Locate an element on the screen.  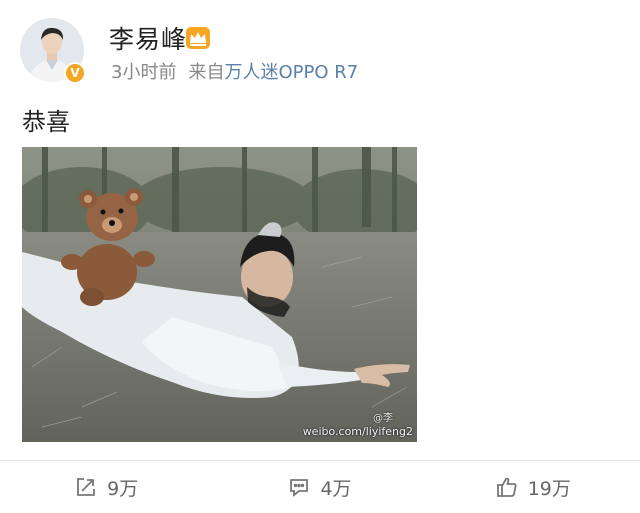
source-link: 万人迷OPPO R7 is located at coordinates (291, 72).